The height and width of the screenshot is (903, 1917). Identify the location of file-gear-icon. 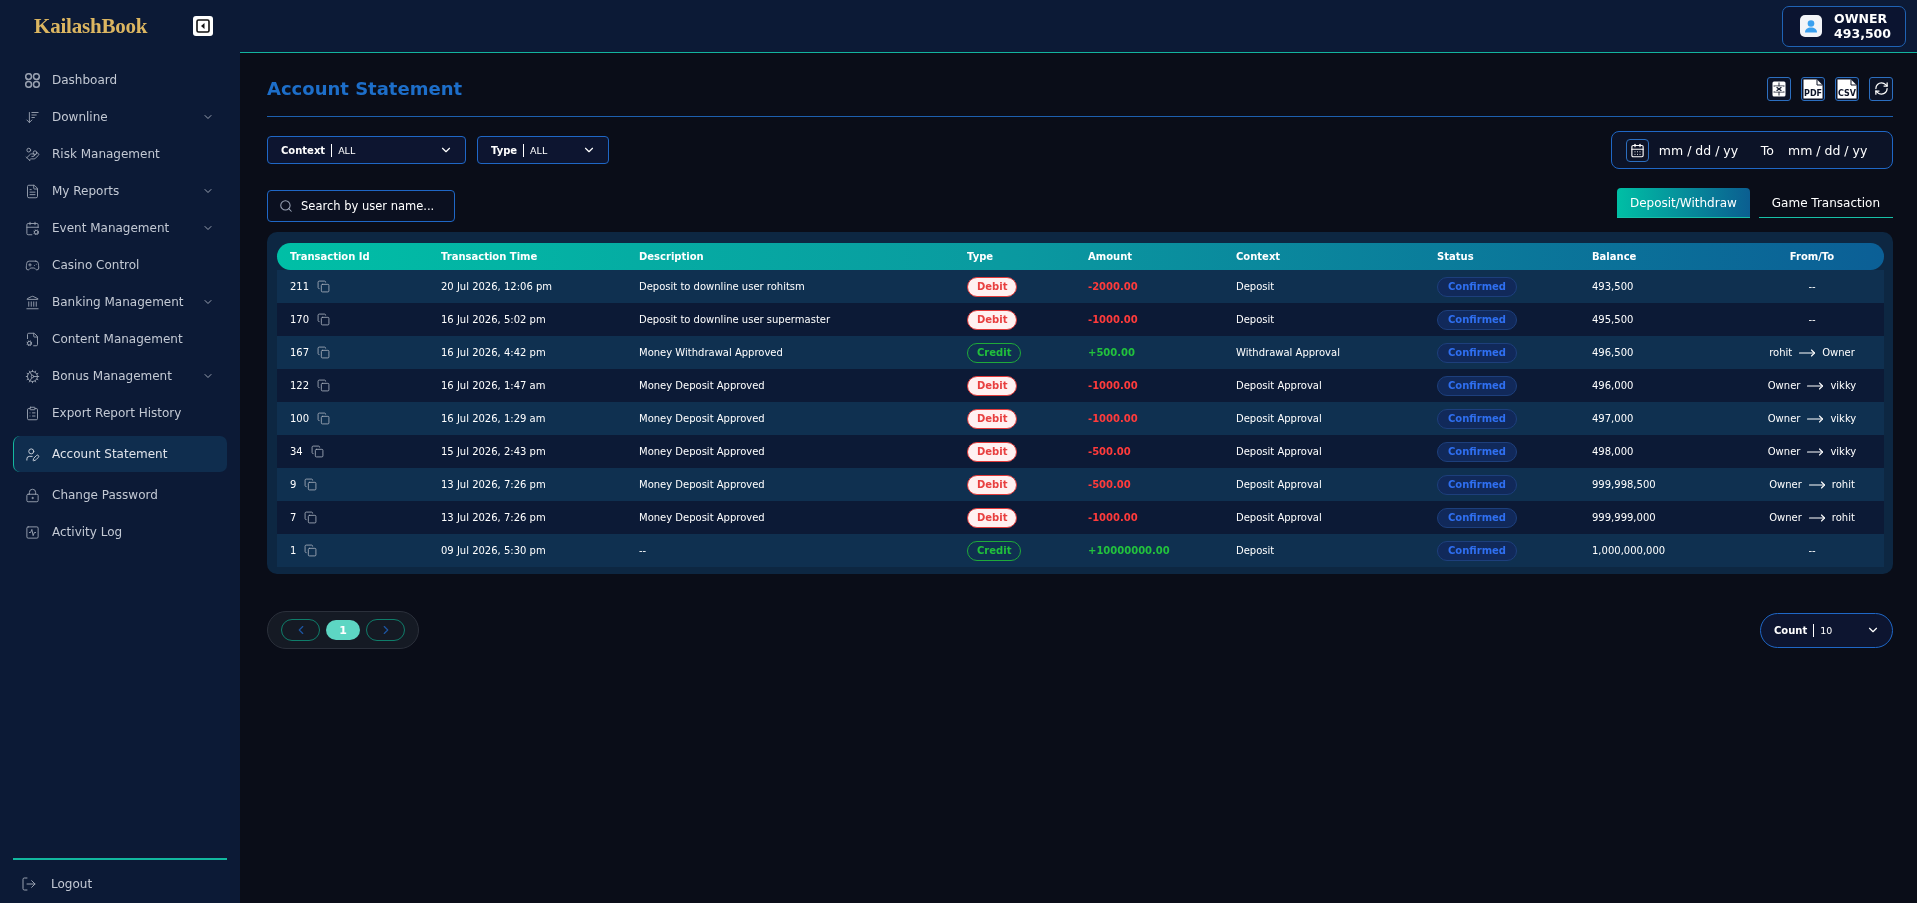
(32, 339).